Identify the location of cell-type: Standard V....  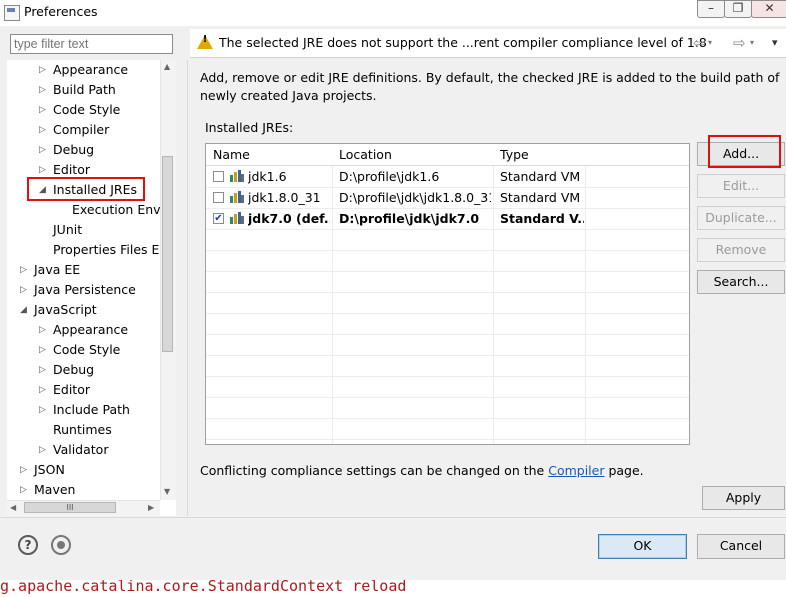
(542, 218).